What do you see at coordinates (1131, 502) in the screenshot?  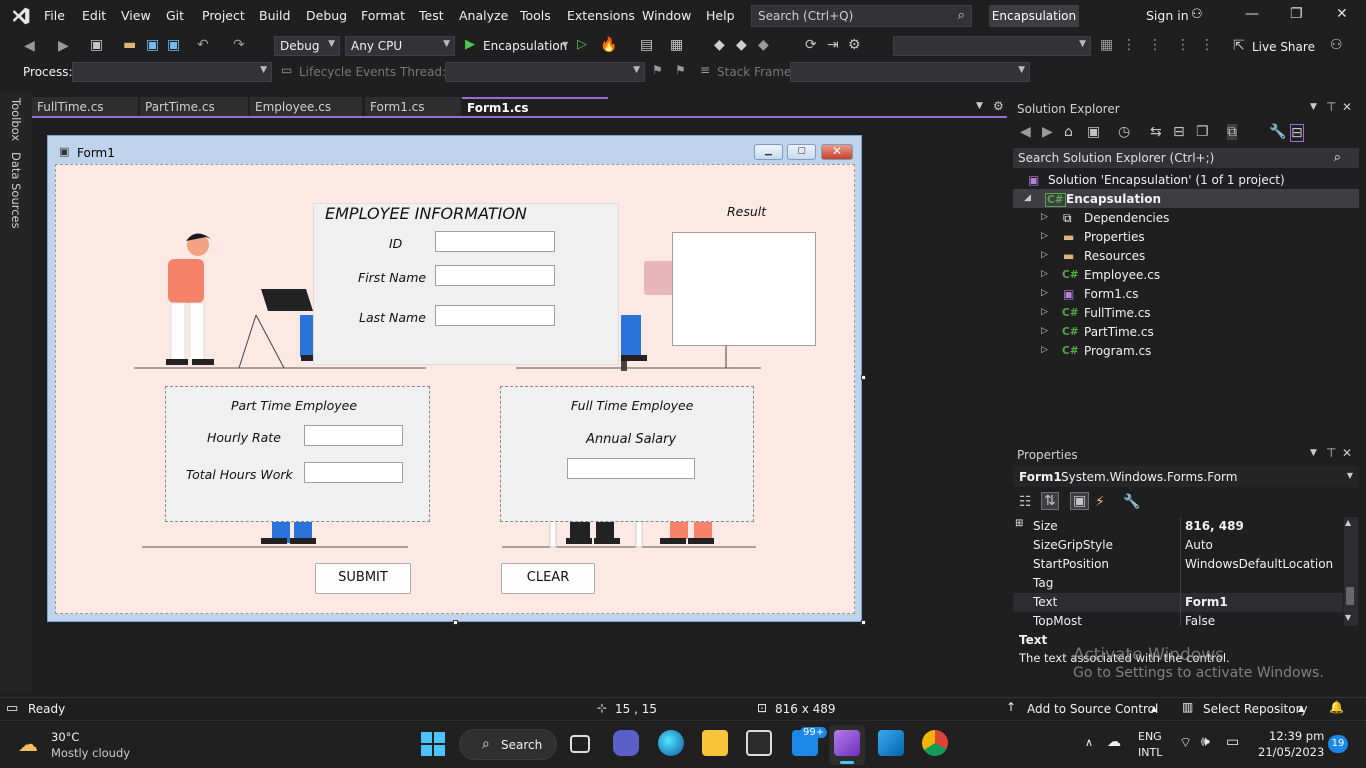 I see `property-pages-icon: 🔧` at bounding box center [1131, 502].